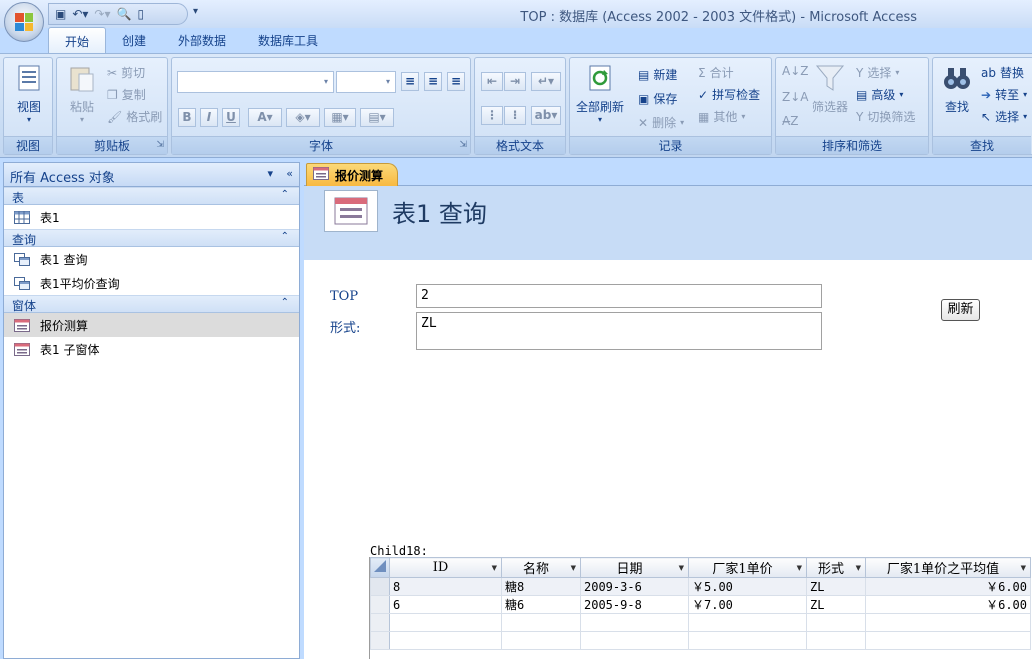 This screenshot has height=659, width=1032. Describe the element at coordinates (151, 349) in the screenshot. I see `nav-item-table1-subform: 表1 子窗体` at that location.